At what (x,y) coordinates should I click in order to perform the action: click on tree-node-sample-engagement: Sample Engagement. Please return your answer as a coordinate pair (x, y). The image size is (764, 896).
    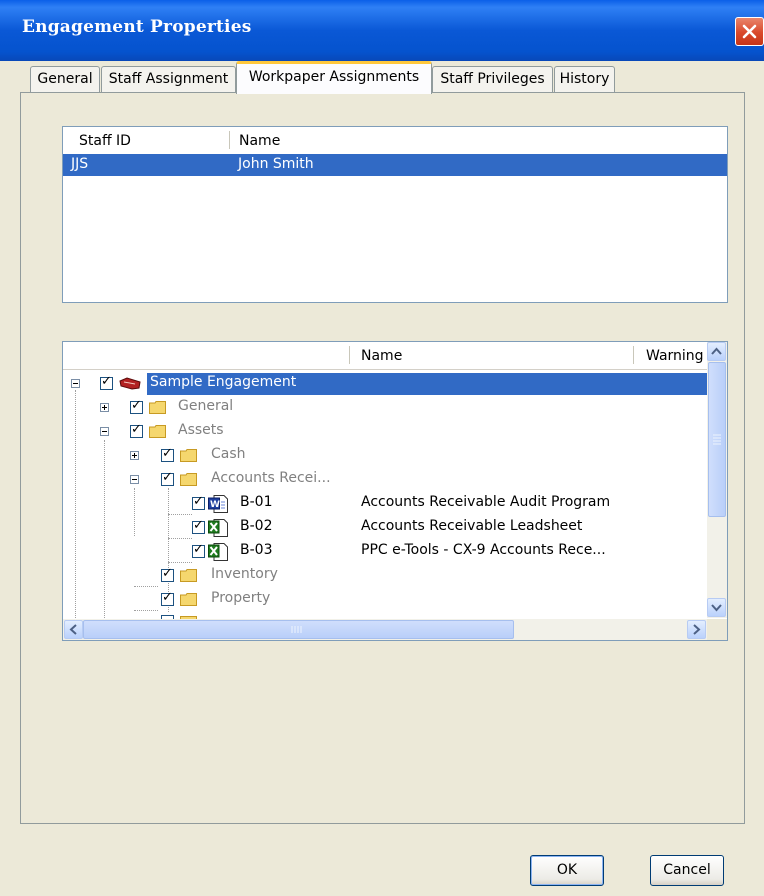
    Looking at the image, I should click on (385, 384).